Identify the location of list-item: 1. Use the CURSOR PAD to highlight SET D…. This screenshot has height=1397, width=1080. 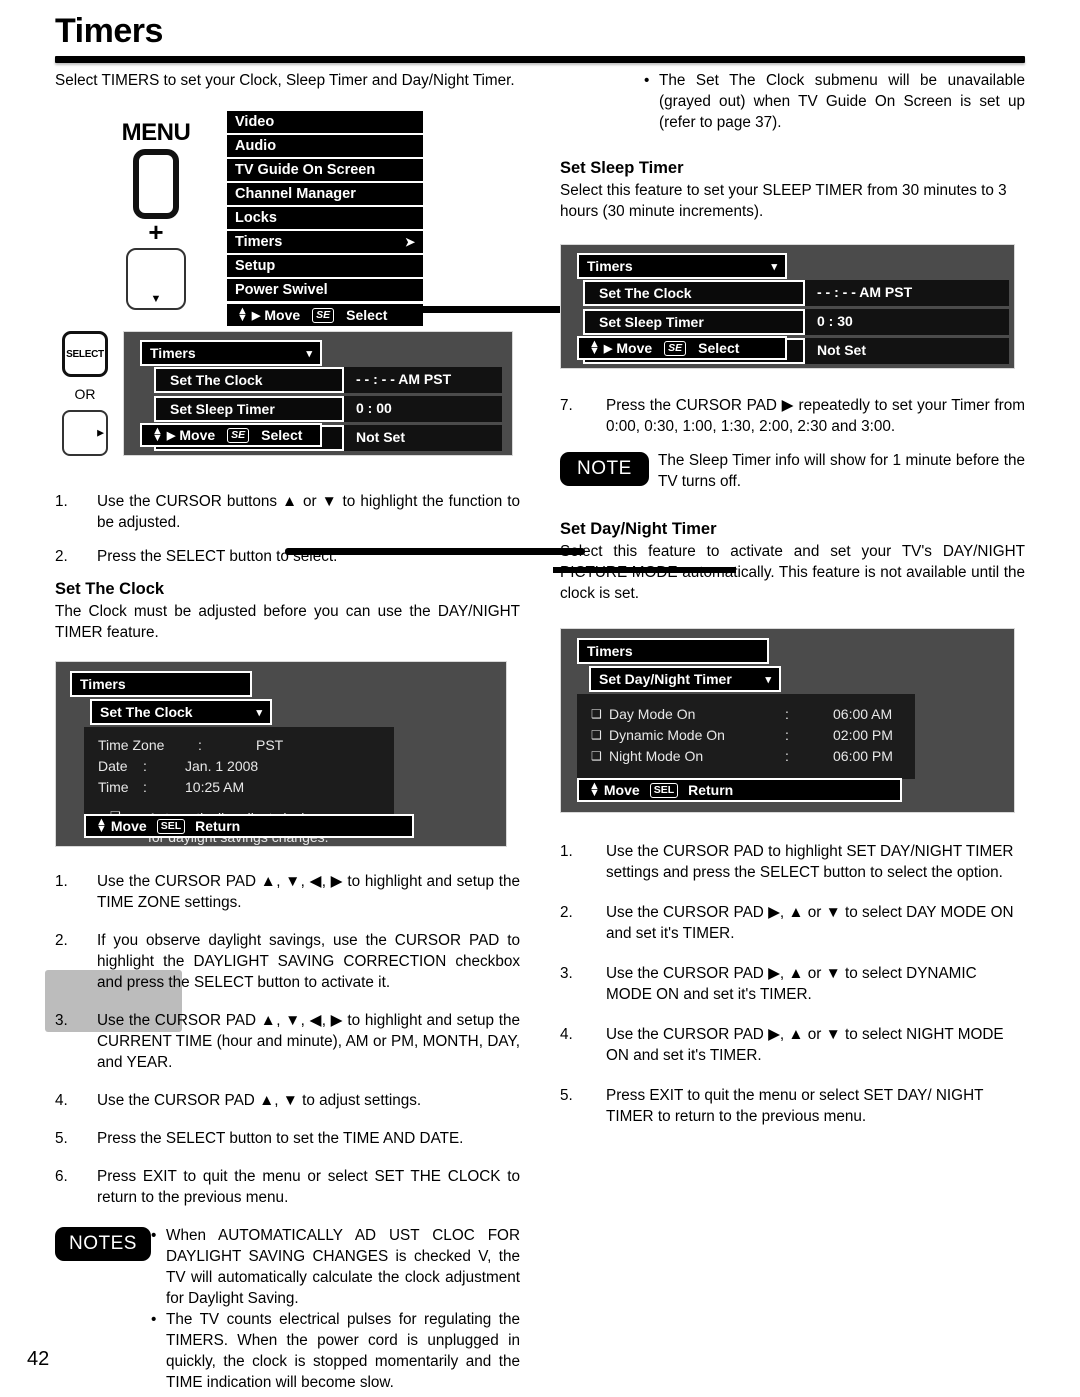
(792, 862).